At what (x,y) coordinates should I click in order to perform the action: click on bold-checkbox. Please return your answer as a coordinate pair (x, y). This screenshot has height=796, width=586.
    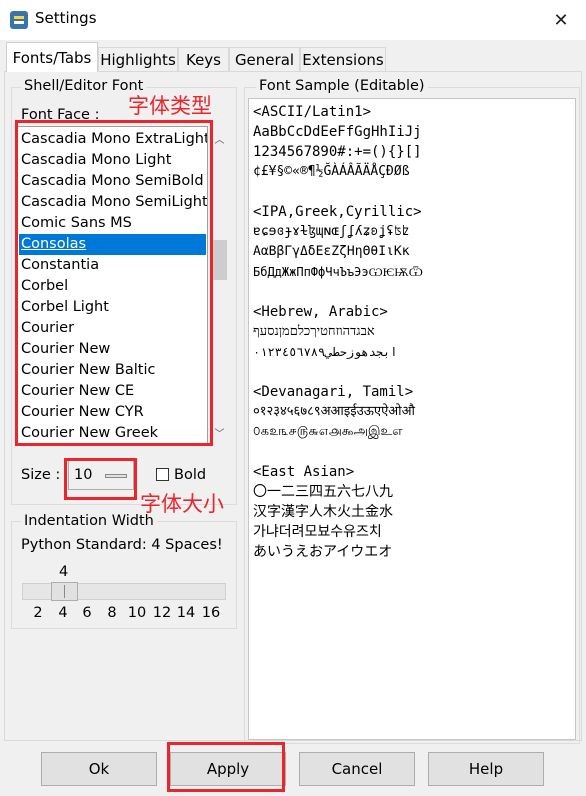
    Looking at the image, I should click on (162, 474).